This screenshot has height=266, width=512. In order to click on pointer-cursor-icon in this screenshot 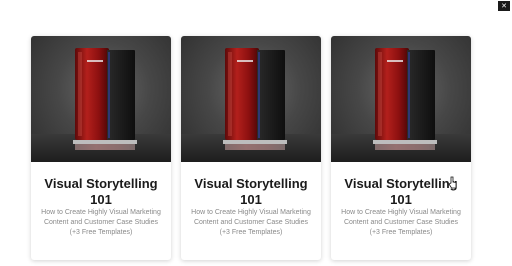, I will do `click(452, 182)`.